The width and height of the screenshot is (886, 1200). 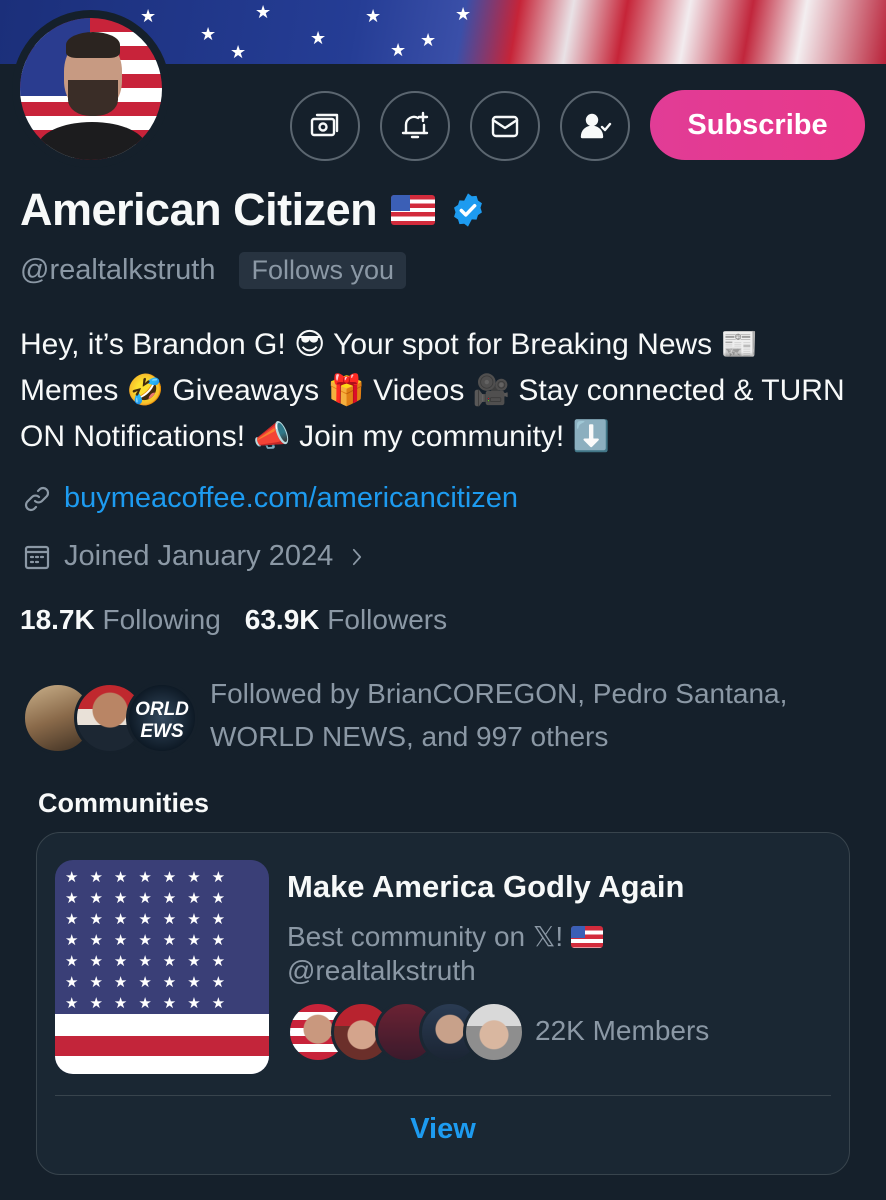 I want to click on followed-by-line: WORLD NEWS, and 997 others, so click(x=409, y=736).